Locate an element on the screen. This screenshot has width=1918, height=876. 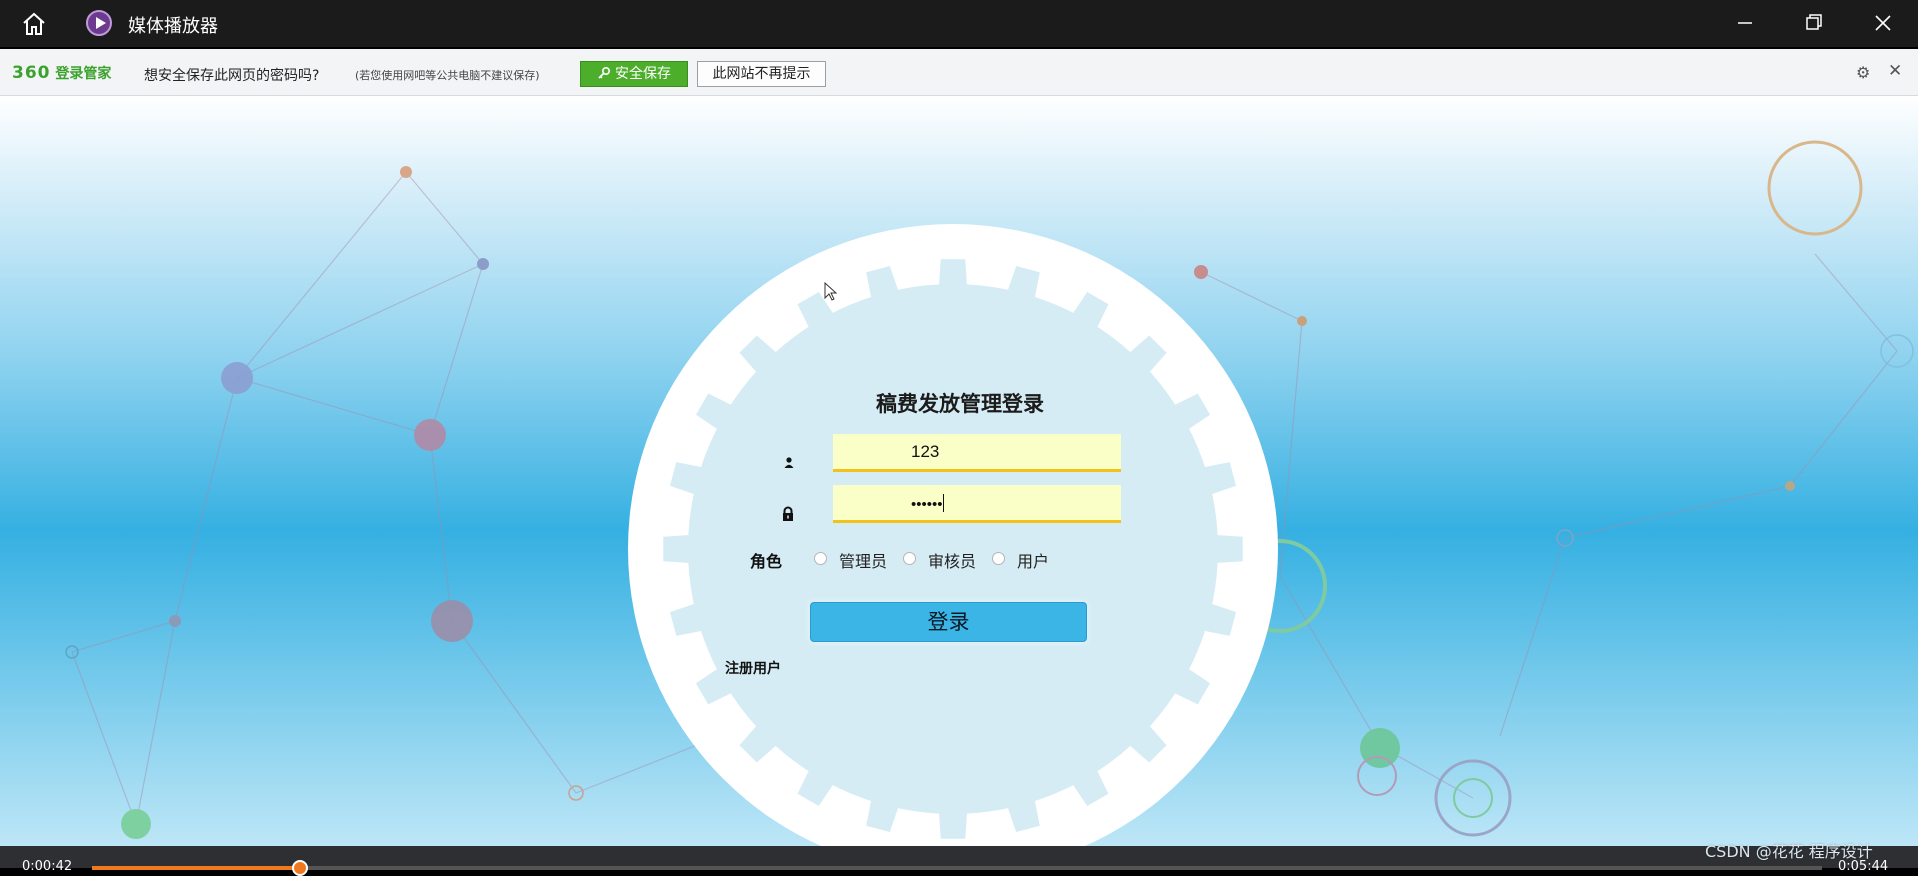
lock-icon is located at coordinates (788, 514).